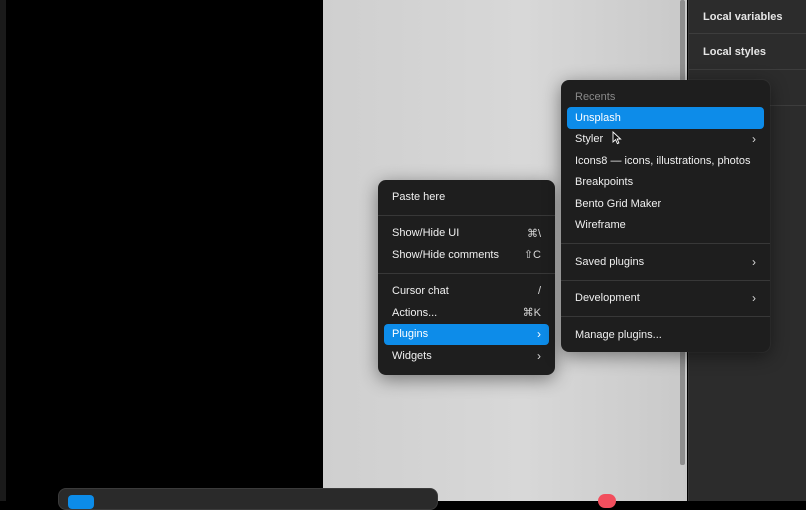 The image size is (806, 510). I want to click on styler-label: Styler, so click(589, 139).